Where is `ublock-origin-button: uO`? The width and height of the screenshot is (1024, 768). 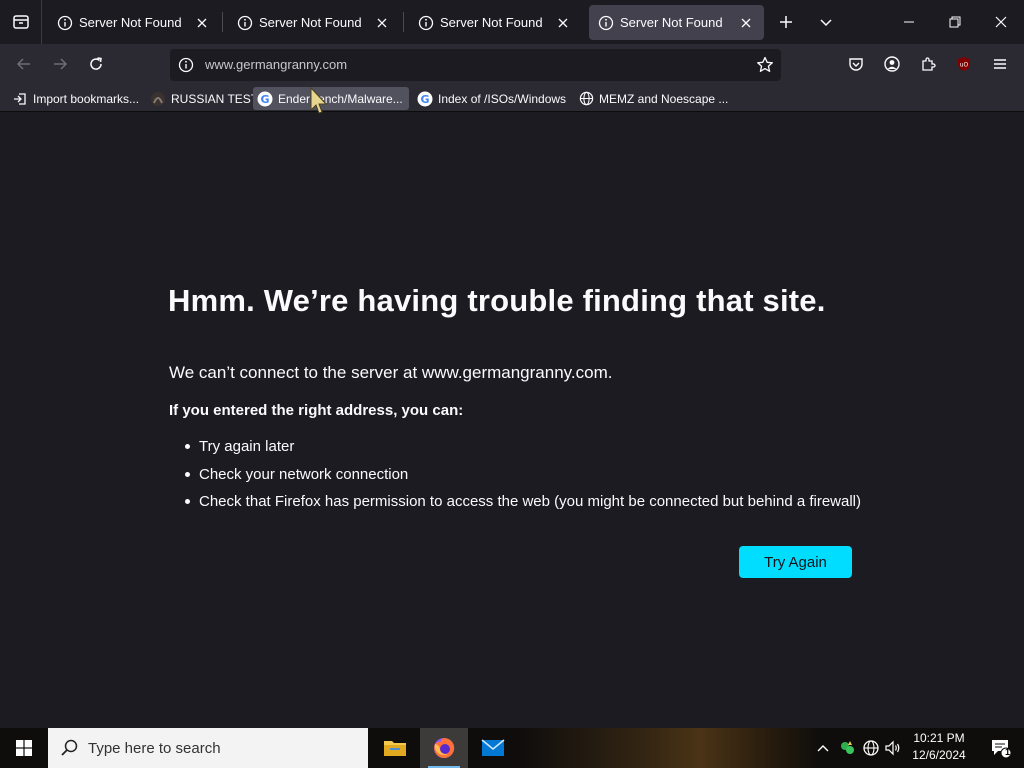
ublock-origin-button: uO is located at coordinates (964, 64).